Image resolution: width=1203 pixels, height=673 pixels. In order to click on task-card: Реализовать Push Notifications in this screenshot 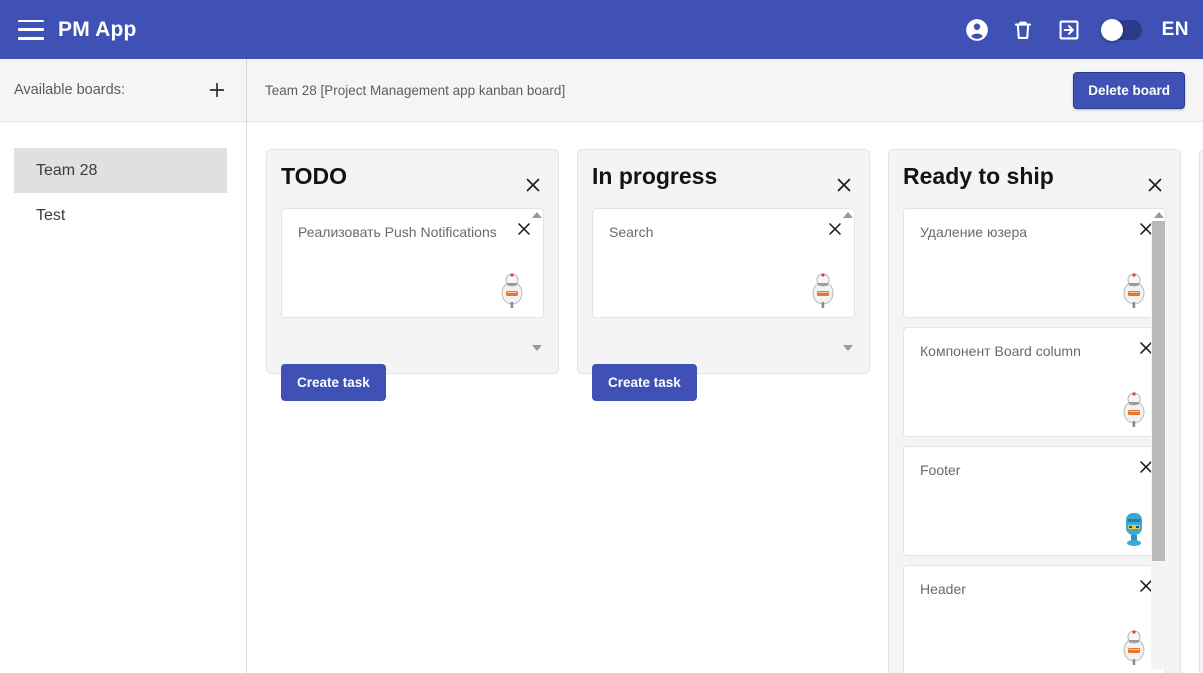, I will do `click(412, 263)`.